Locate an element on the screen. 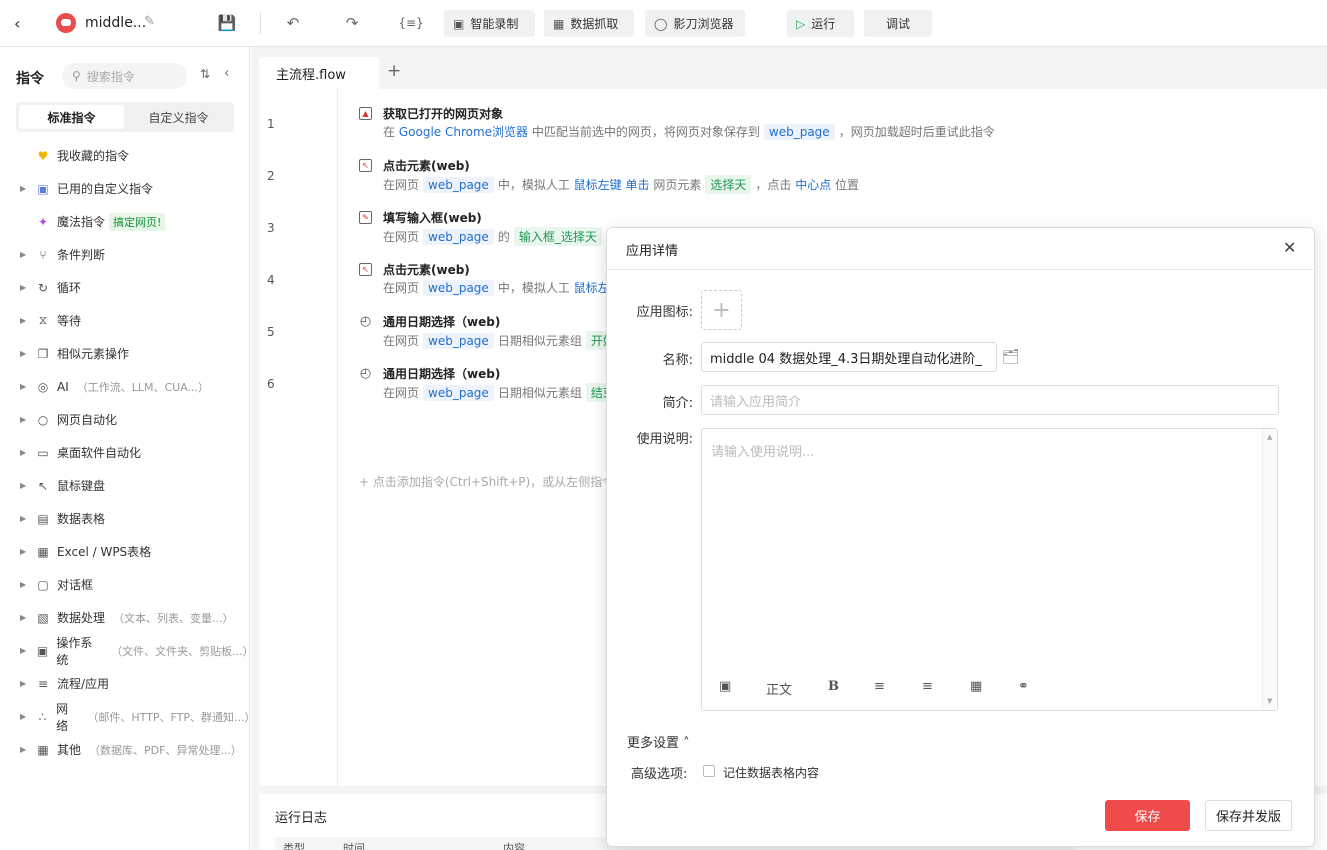  sidebar-category: ▶ ▤ 数据表格 is located at coordinates (125, 518).